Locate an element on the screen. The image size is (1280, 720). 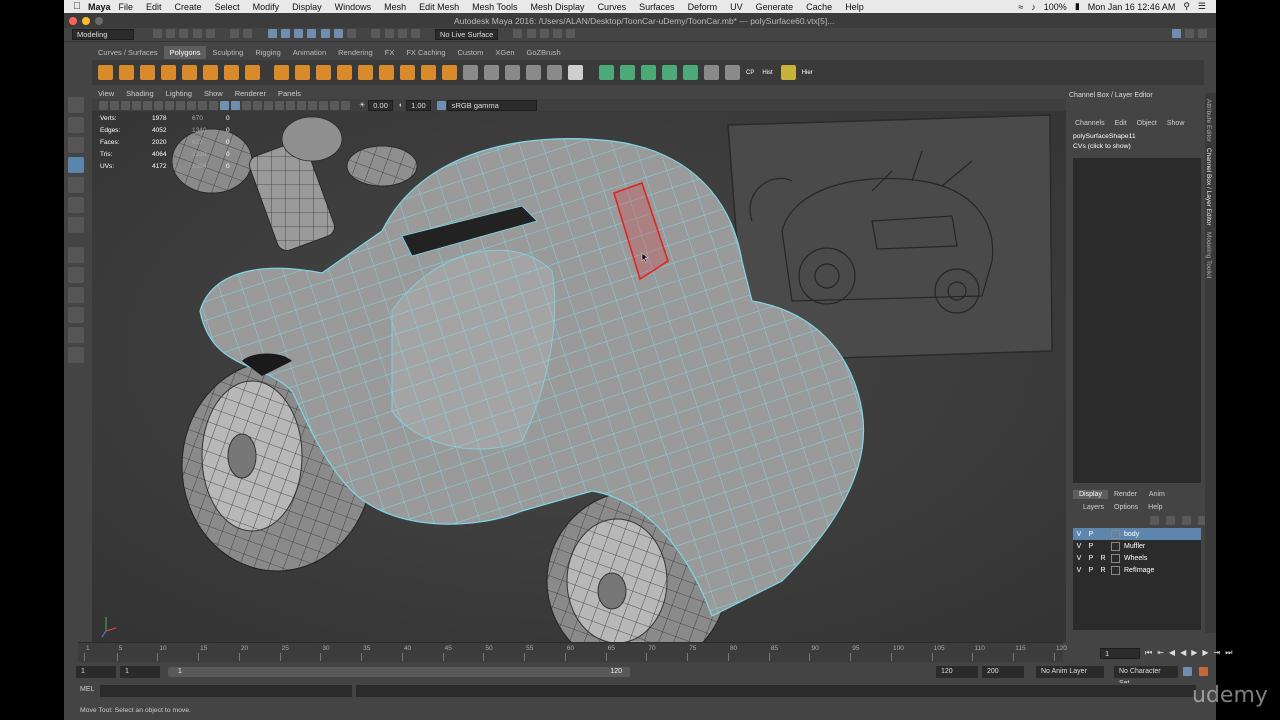
app-menu: Maya is located at coordinates (99, 7).